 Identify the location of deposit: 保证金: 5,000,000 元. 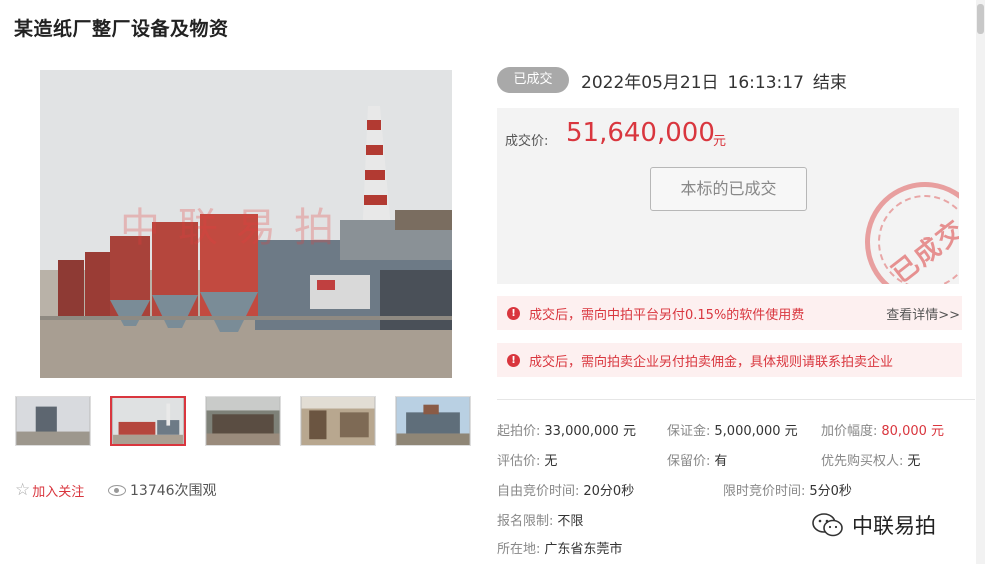
(732, 431).